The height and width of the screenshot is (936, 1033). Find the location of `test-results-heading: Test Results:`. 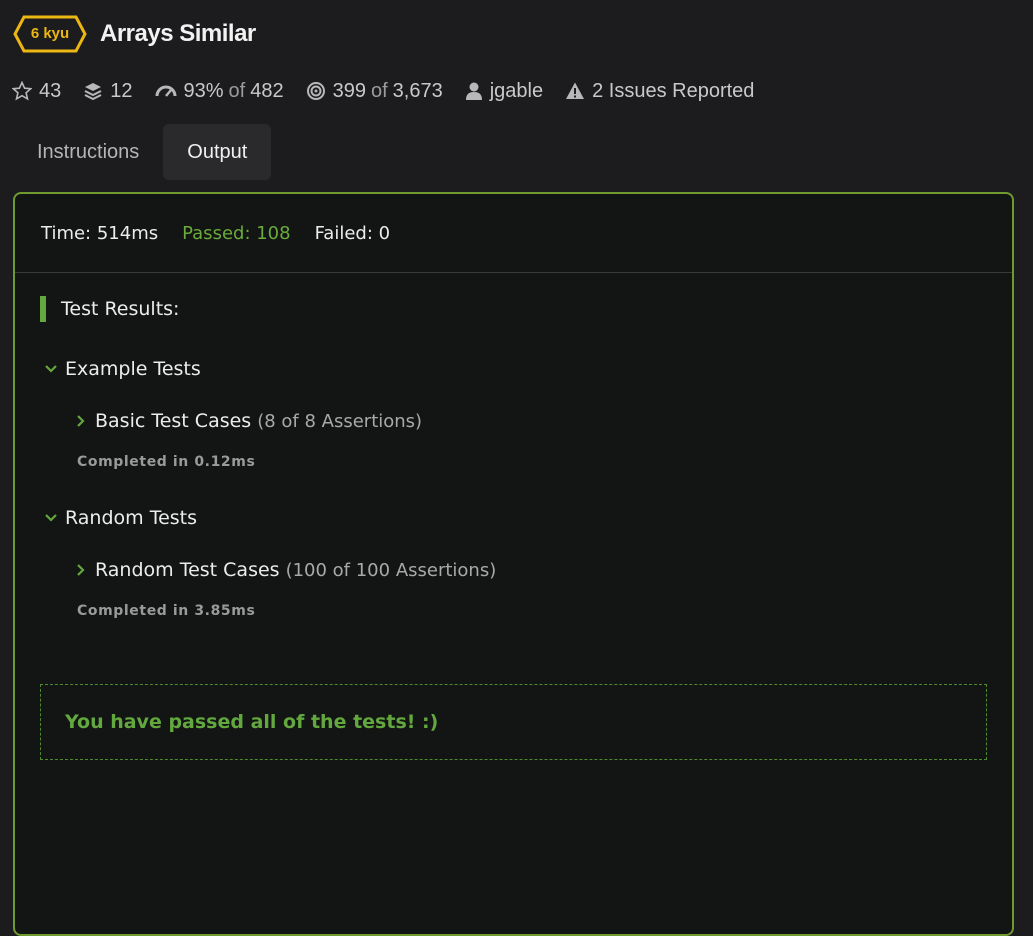

test-results-heading: Test Results: is located at coordinates (109, 309).